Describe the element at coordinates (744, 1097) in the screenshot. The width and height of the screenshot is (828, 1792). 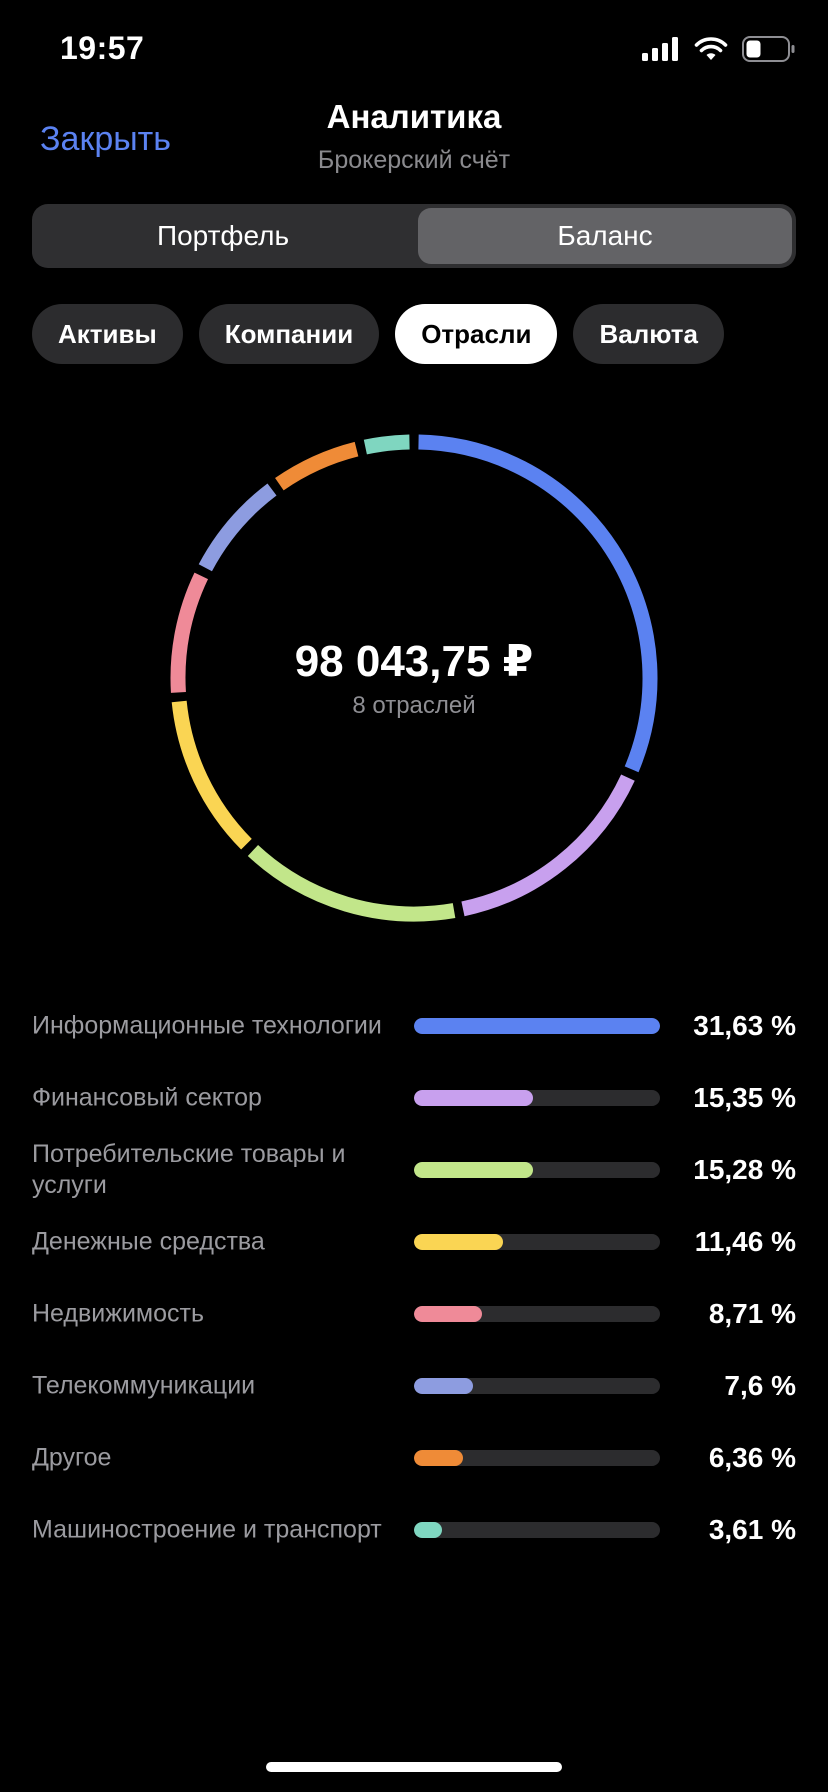
I see `sector-percent: 15,35 %` at that location.